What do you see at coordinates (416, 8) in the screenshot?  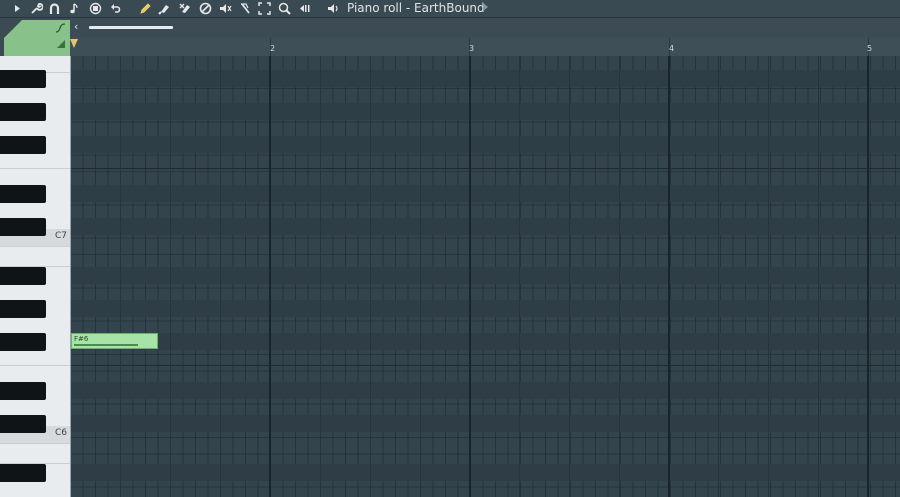 I see `window-title: Piano roll - EarthBound` at bounding box center [416, 8].